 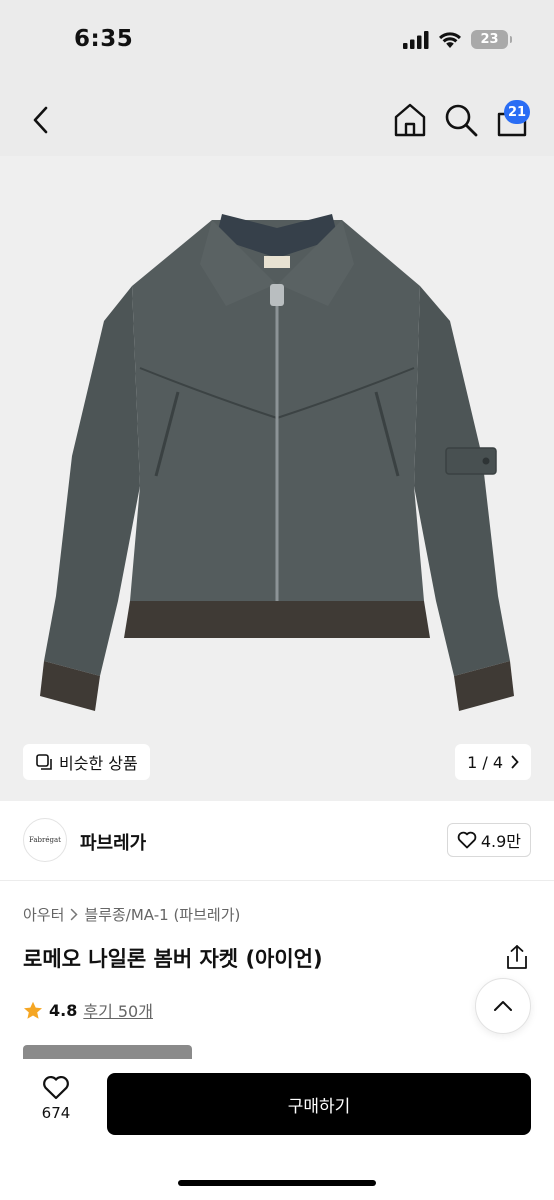 What do you see at coordinates (56, 1113) in the screenshot?
I see `product-like-count: 674` at bounding box center [56, 1113].